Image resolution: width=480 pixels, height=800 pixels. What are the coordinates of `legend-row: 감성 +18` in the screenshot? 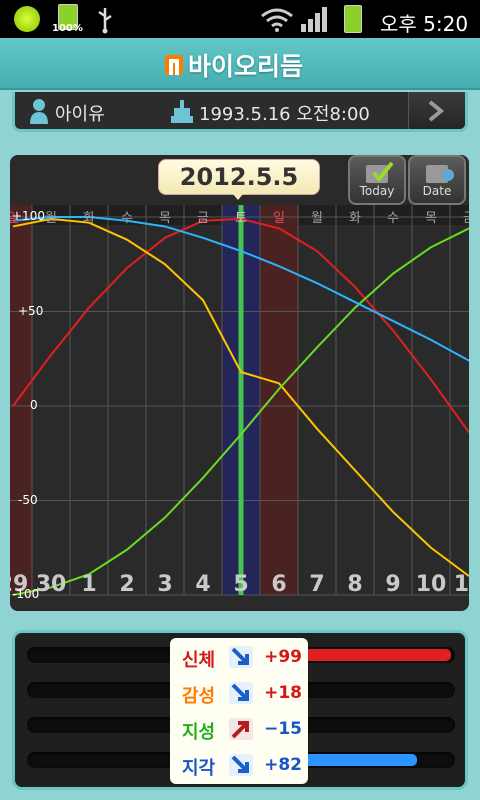 It's located at (239, 693).